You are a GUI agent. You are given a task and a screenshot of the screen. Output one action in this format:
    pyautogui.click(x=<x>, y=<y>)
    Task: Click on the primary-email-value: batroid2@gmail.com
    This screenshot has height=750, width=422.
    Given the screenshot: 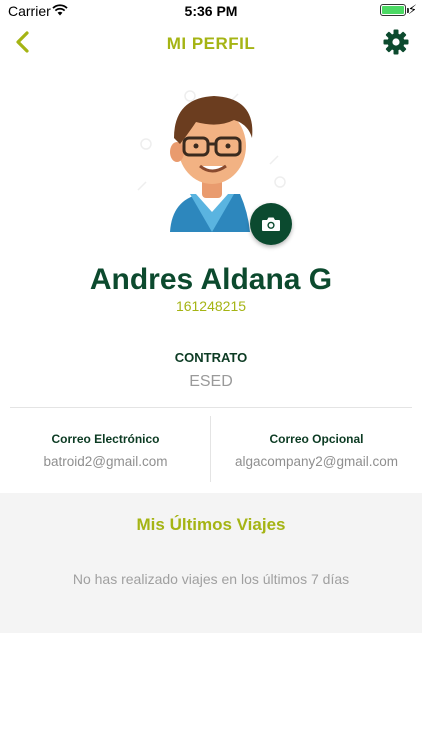 What is the action you would take?
    pyautogui.click(x=105, y=461)
    